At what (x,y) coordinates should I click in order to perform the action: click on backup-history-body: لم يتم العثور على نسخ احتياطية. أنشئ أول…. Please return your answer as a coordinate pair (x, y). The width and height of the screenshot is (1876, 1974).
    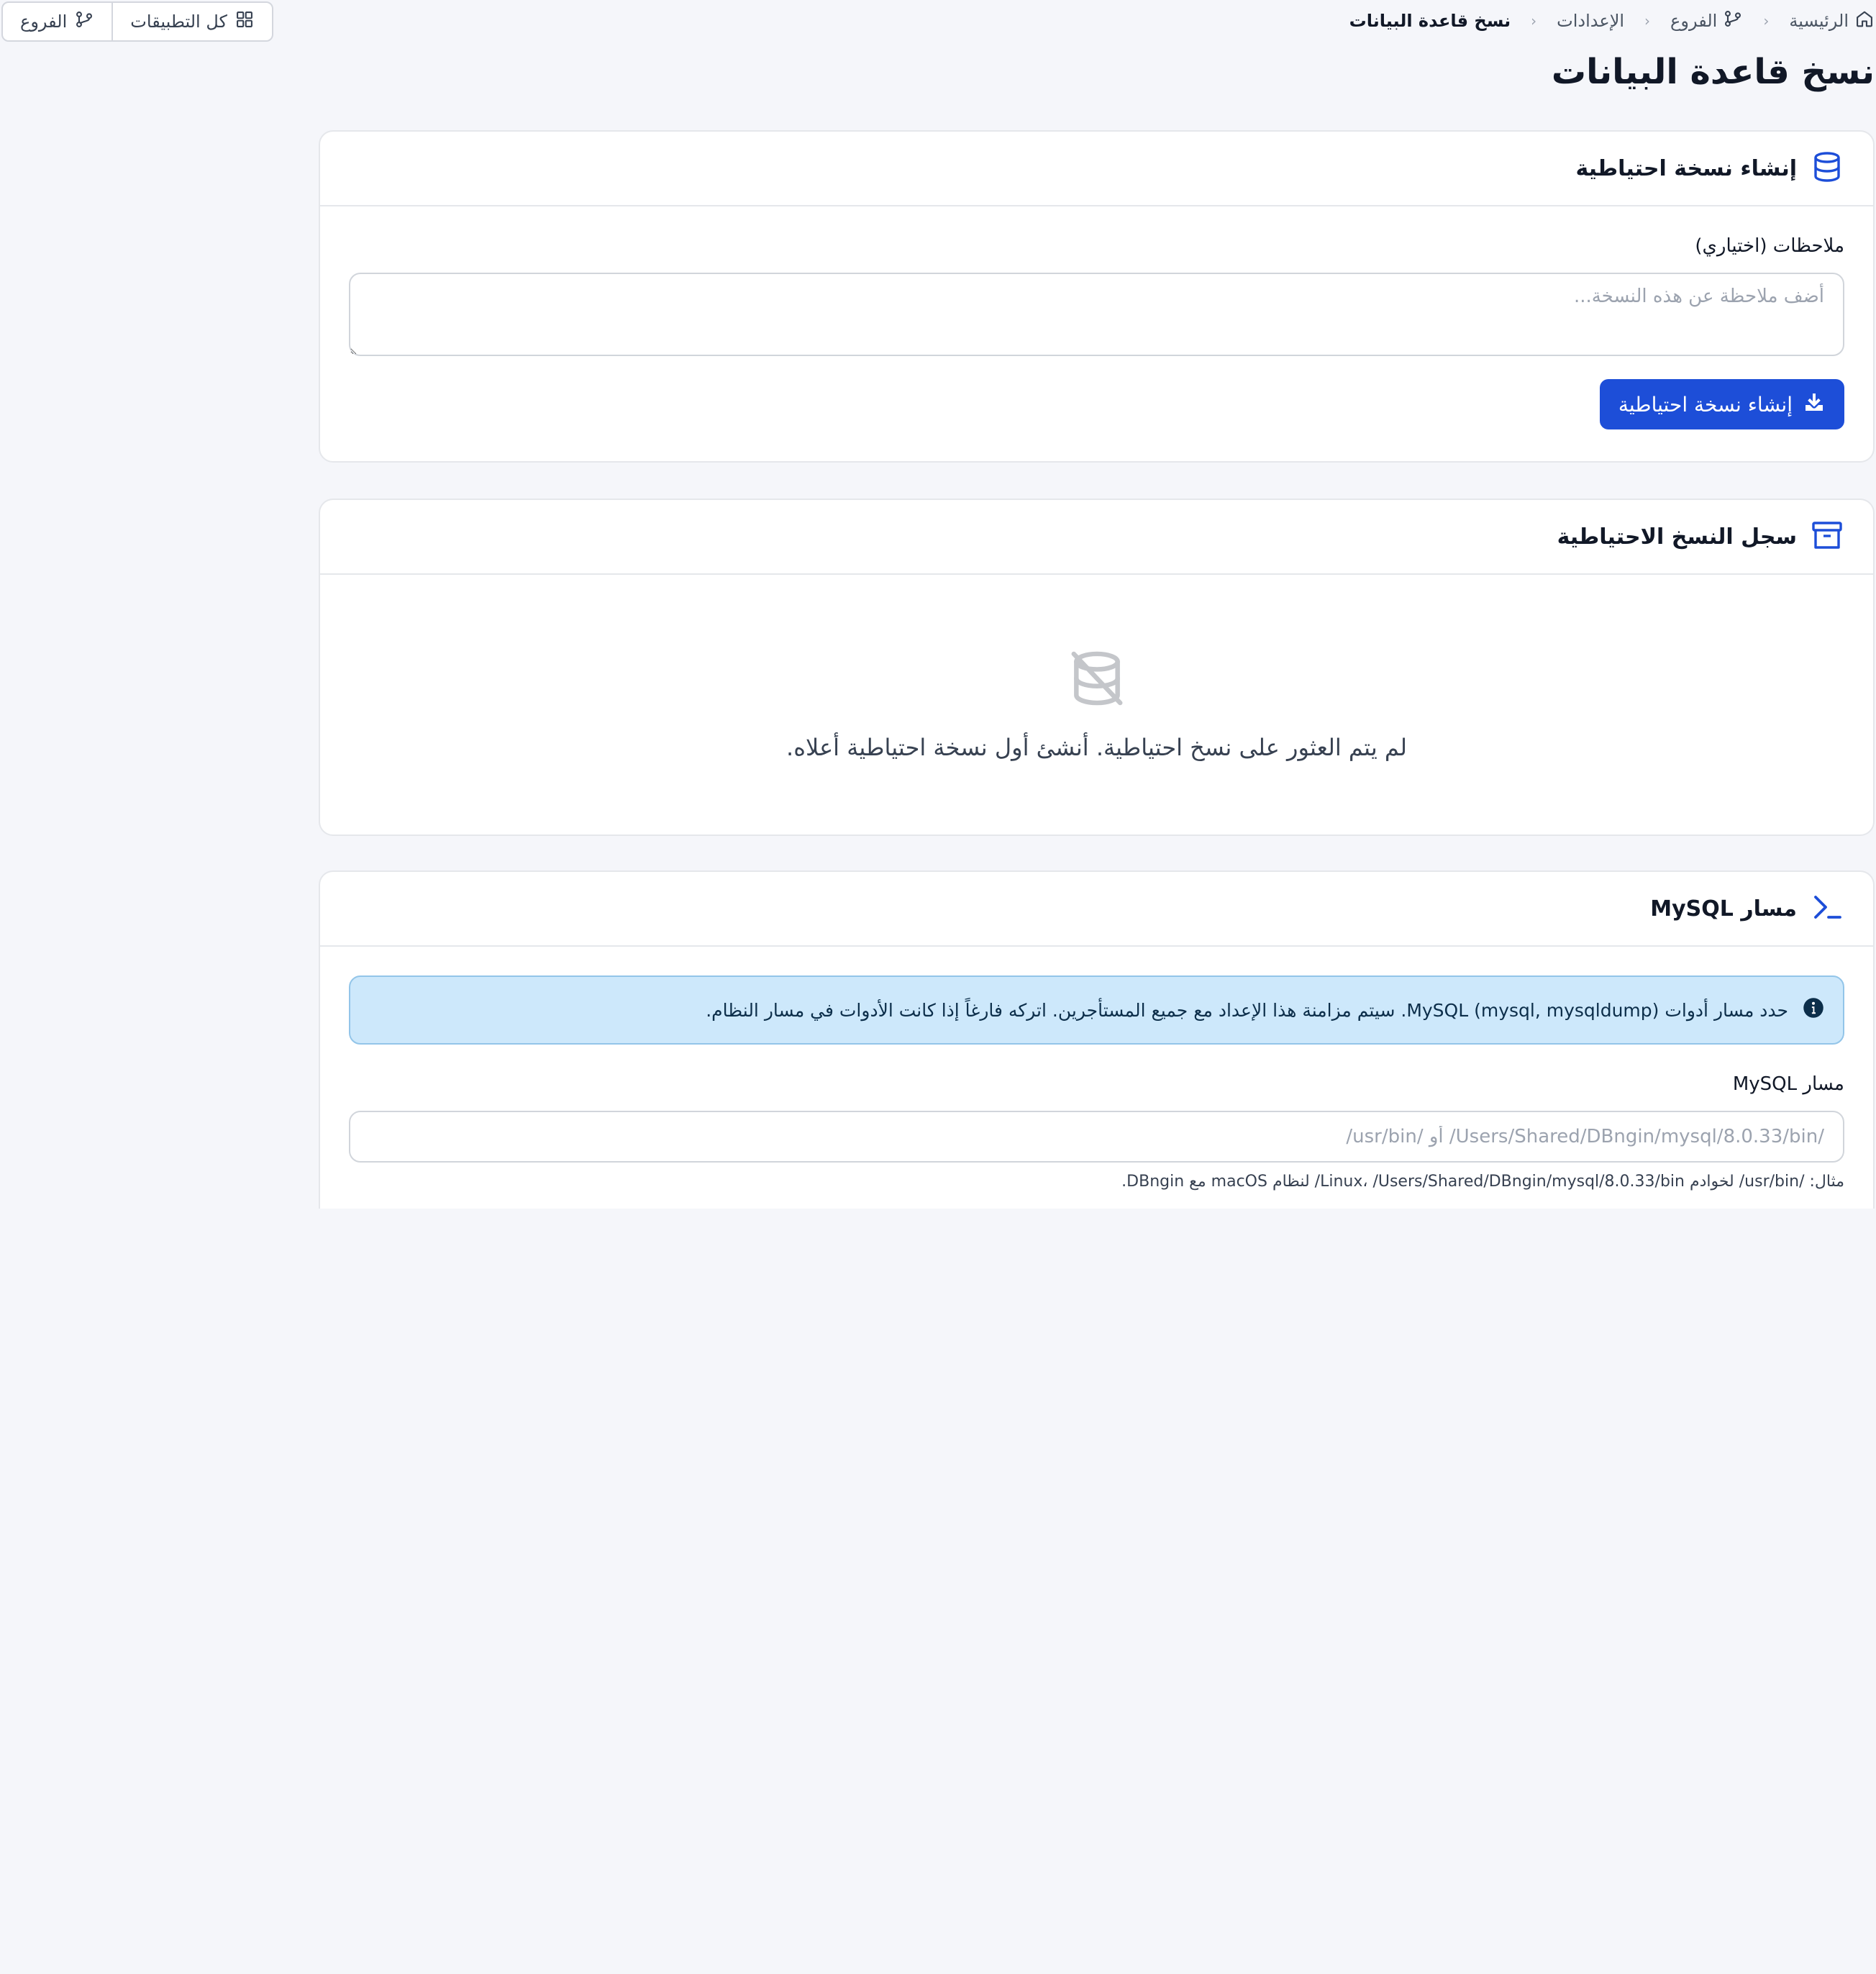
    Looking at the image, I should click on (1096, 704).